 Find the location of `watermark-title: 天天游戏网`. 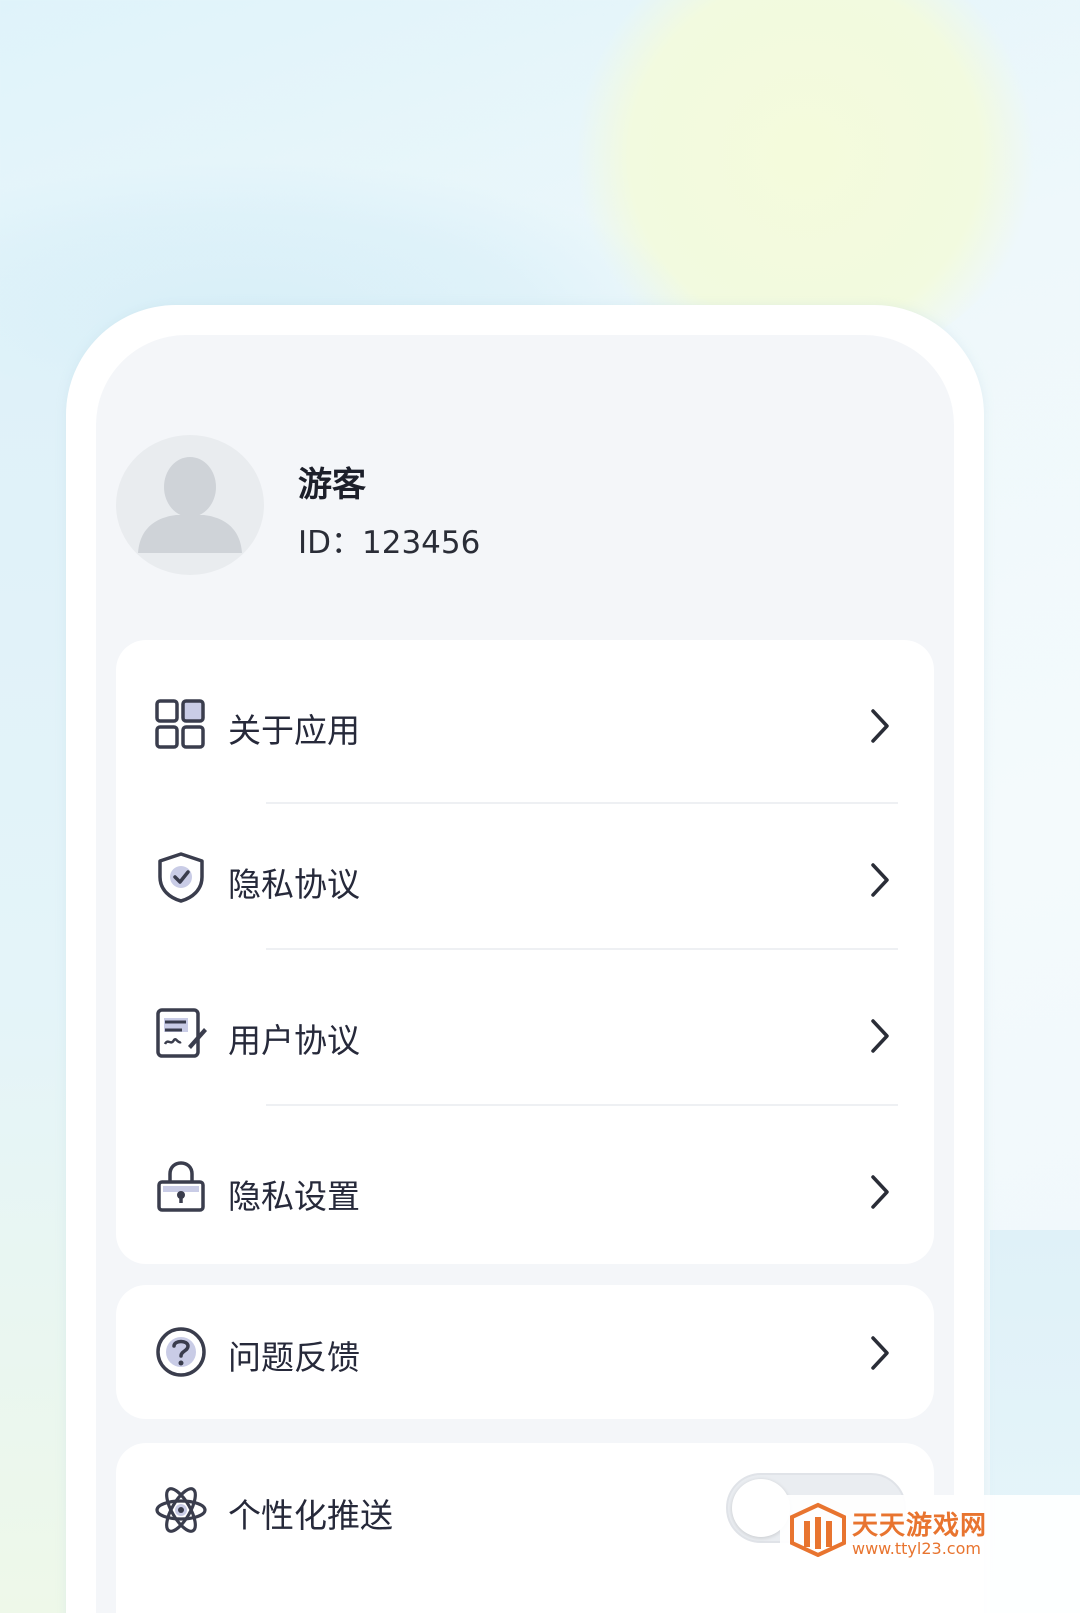

watermark-title: 天天游戏网 is located at coordinates (920, 1526).